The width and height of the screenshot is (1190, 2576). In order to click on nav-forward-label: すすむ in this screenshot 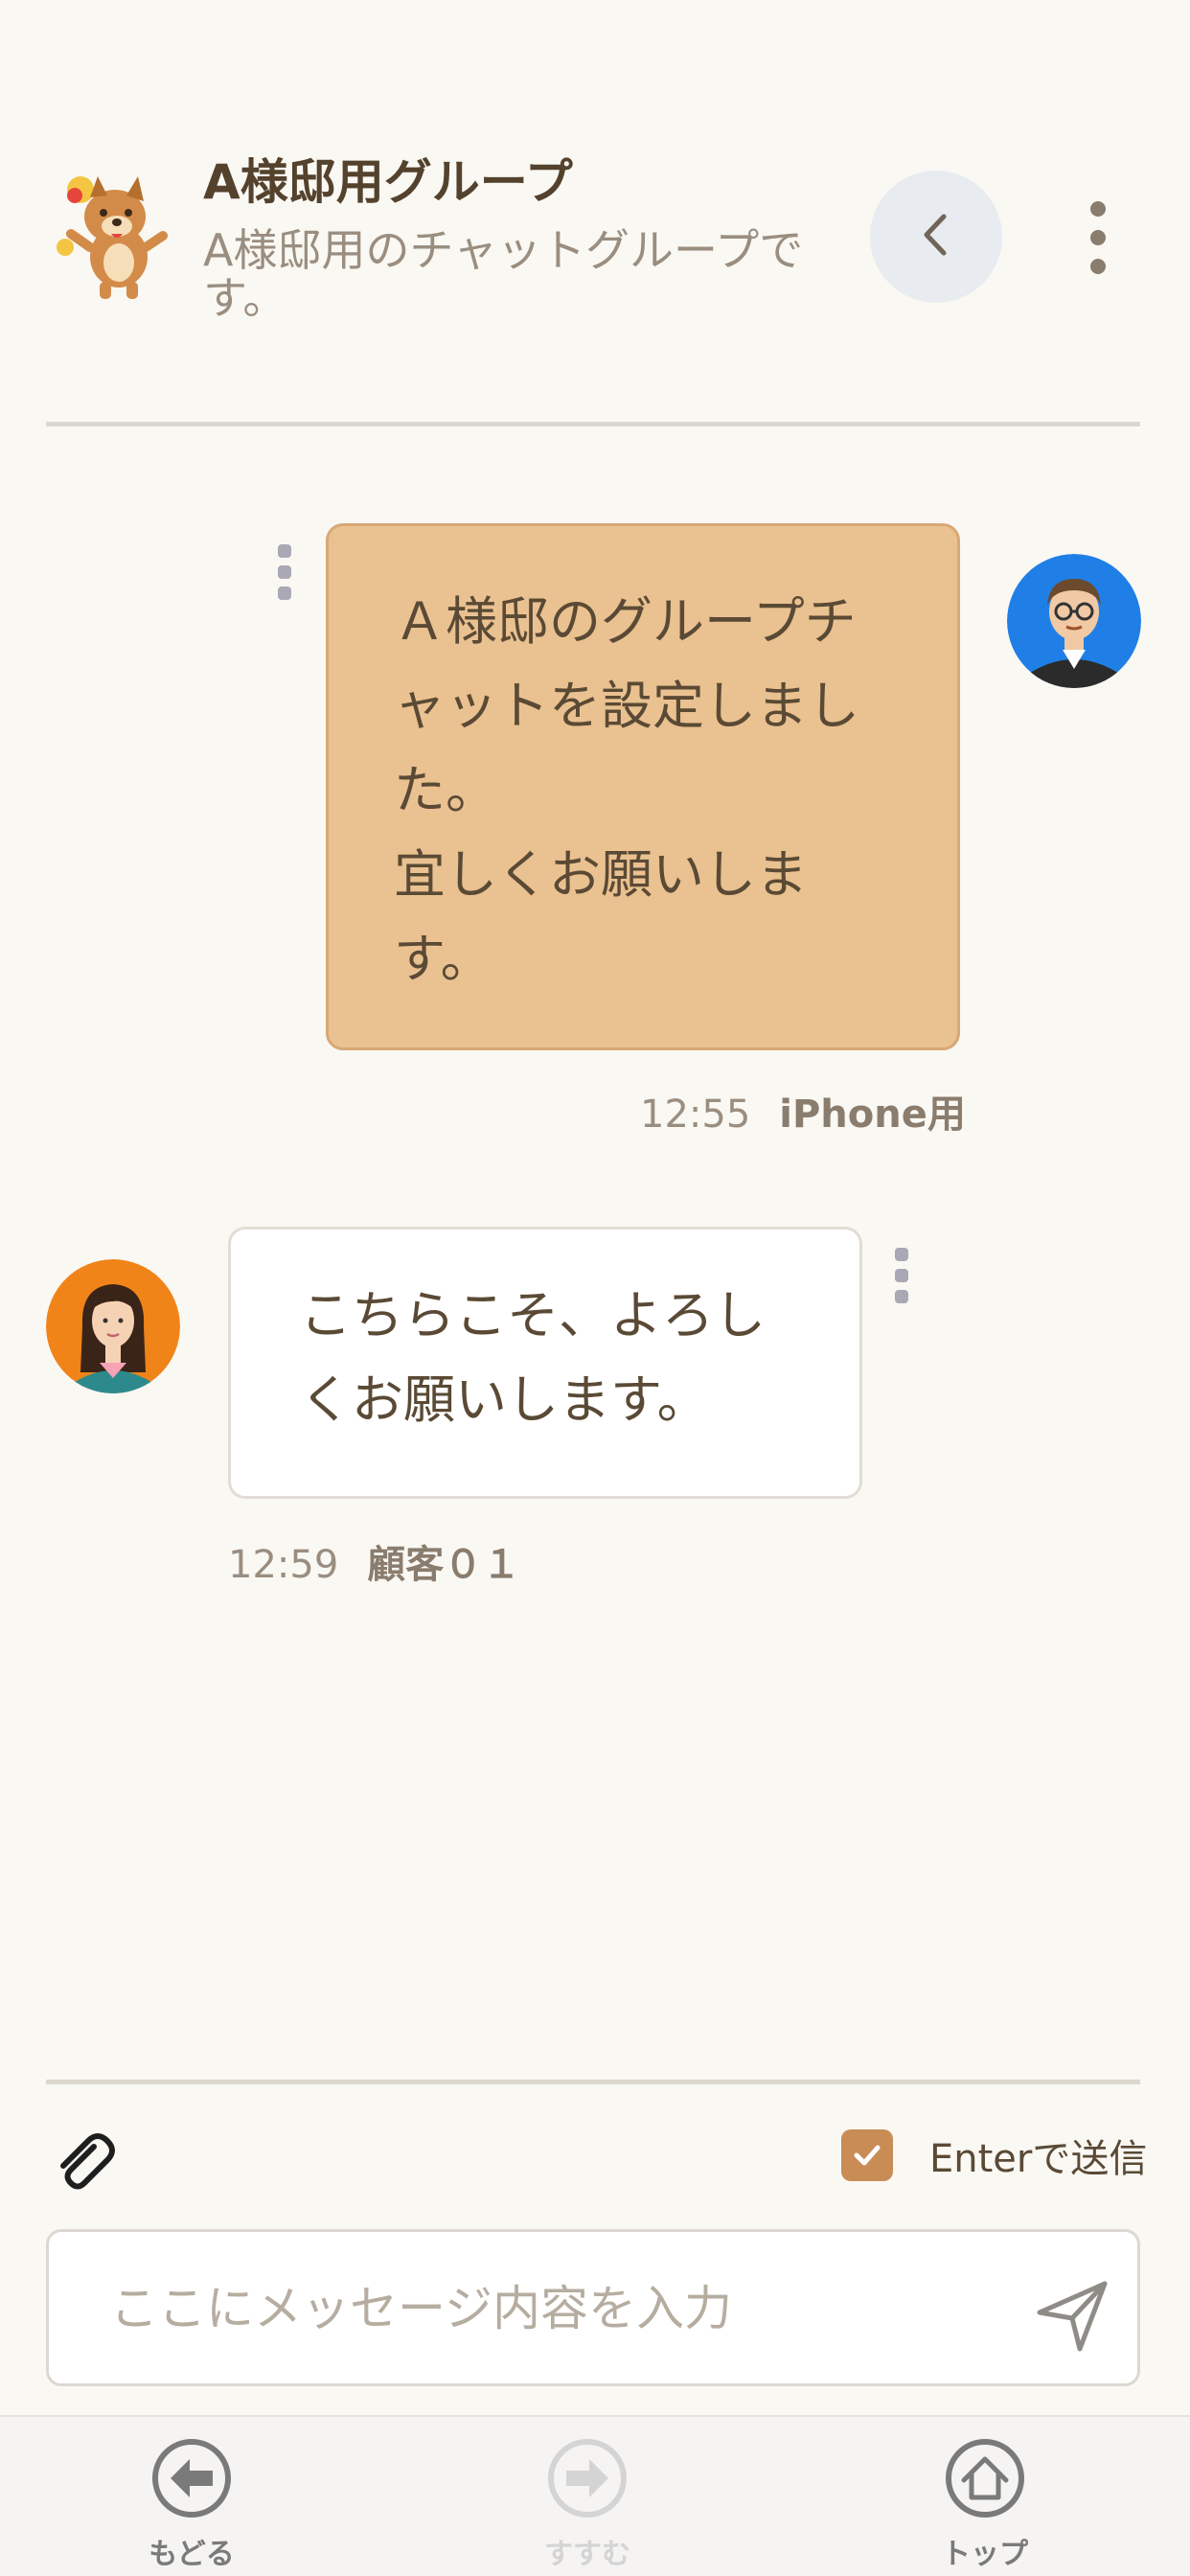, I will do `click(587, 2555)`.